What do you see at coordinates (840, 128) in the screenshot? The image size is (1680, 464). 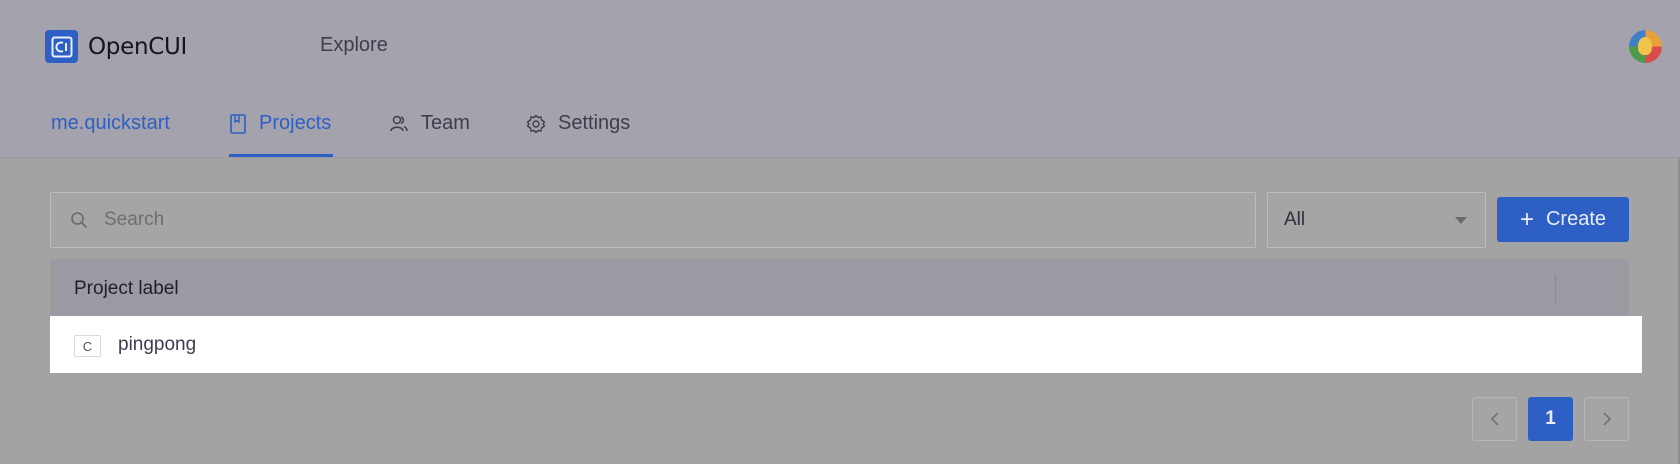 I see `workspace-nav: me.quickstart Projects Team Settings` at bounding box center [840, 128].